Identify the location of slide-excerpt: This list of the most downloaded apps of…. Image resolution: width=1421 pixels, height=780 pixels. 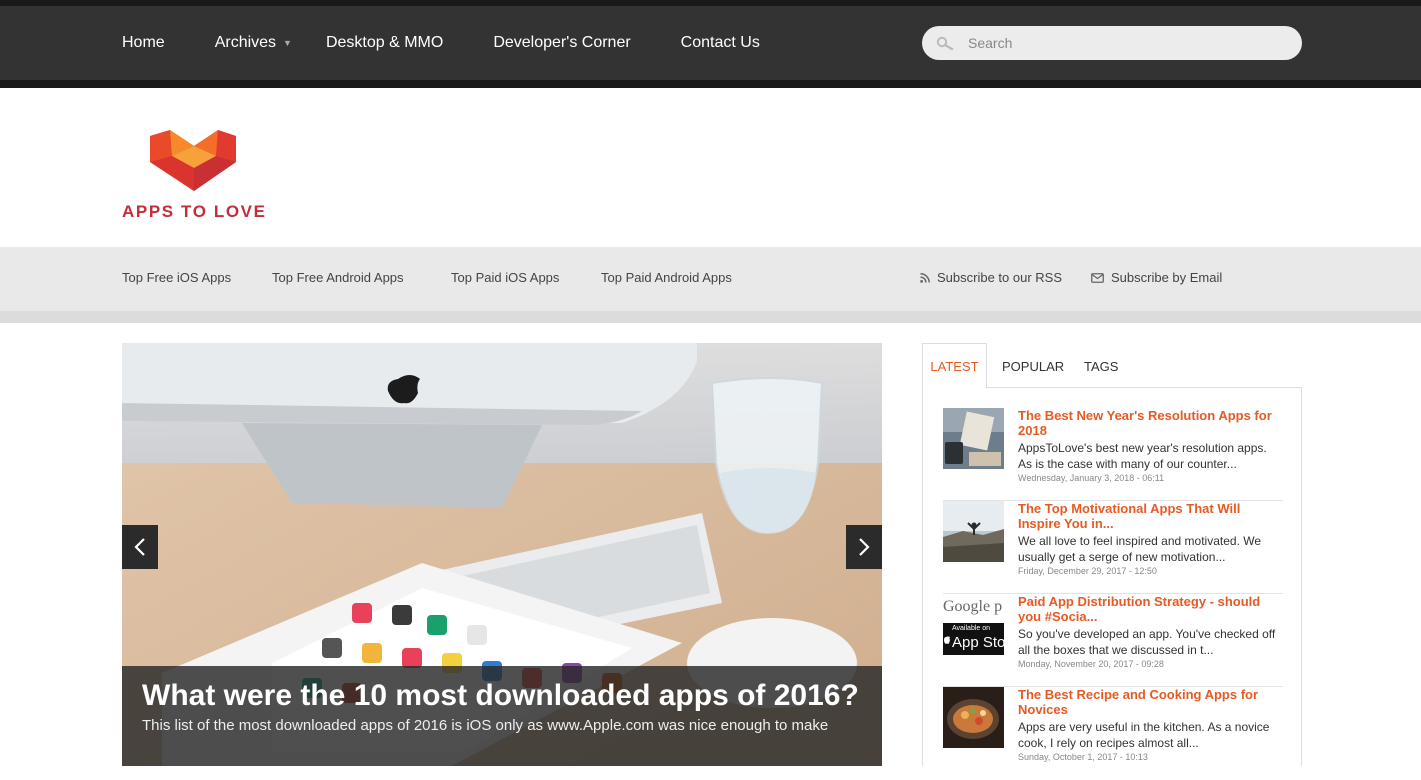
(485, 725).